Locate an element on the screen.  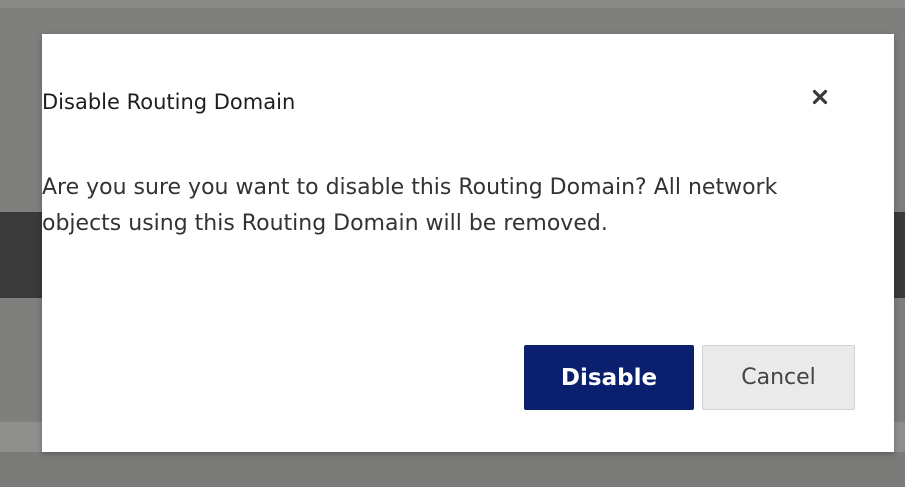
background-footer is located at coordinates (452, 469).